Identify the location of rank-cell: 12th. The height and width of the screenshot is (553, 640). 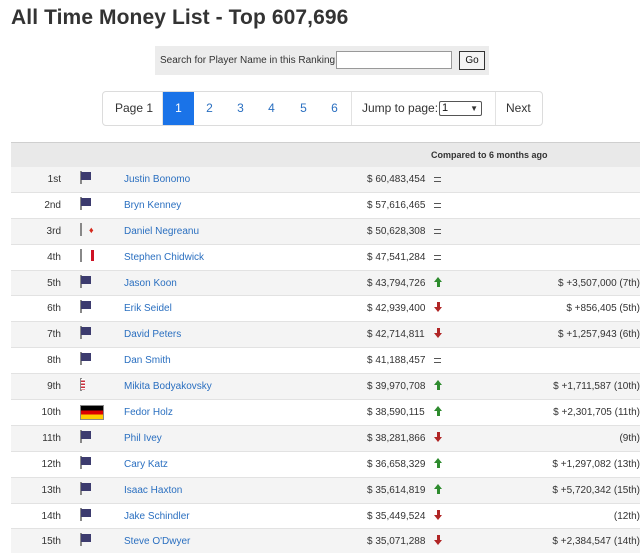
(51, 464).